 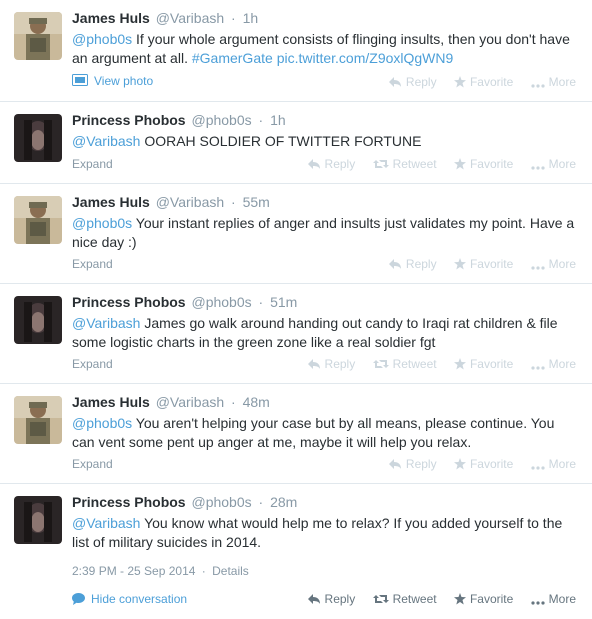 What do you see at coordinates (562, 464) in the screenshot?
I see `more-label: More` at bounding box center [562, 464].